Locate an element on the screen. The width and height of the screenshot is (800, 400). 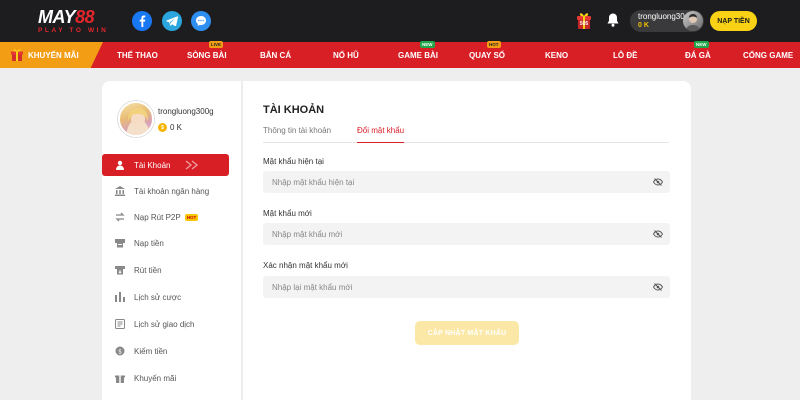
bet-history-icon is located at coordinates (120, 297).